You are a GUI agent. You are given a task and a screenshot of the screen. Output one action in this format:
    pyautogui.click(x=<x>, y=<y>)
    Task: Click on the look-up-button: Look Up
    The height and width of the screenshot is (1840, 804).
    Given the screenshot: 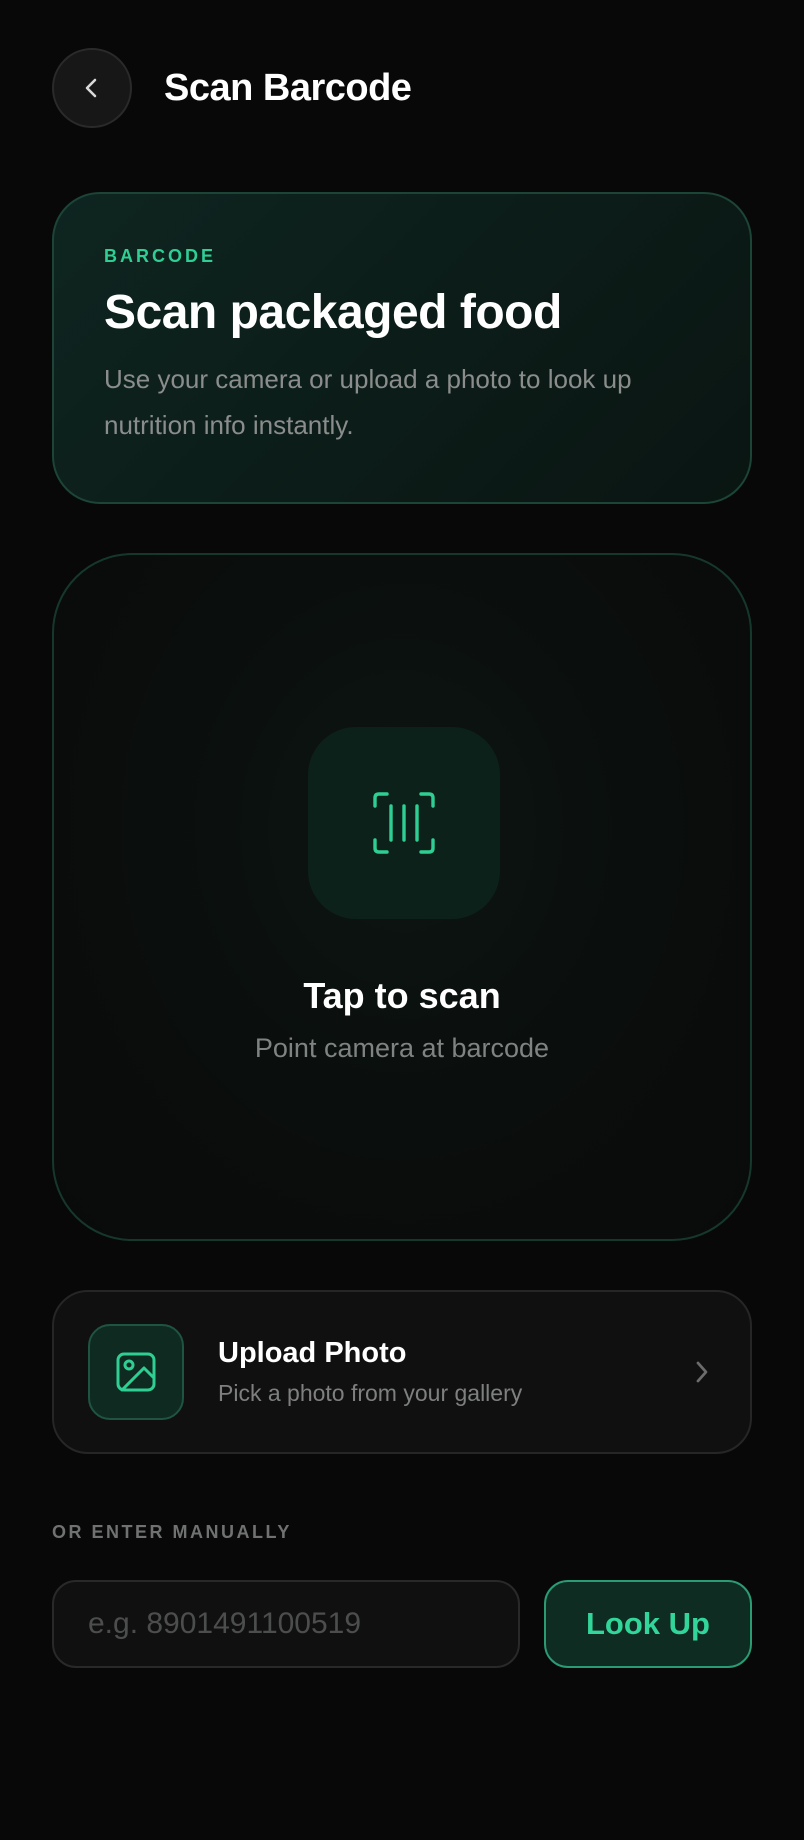 What is the action you would take?
    pyautogui.click(x=648, y=1624)
    